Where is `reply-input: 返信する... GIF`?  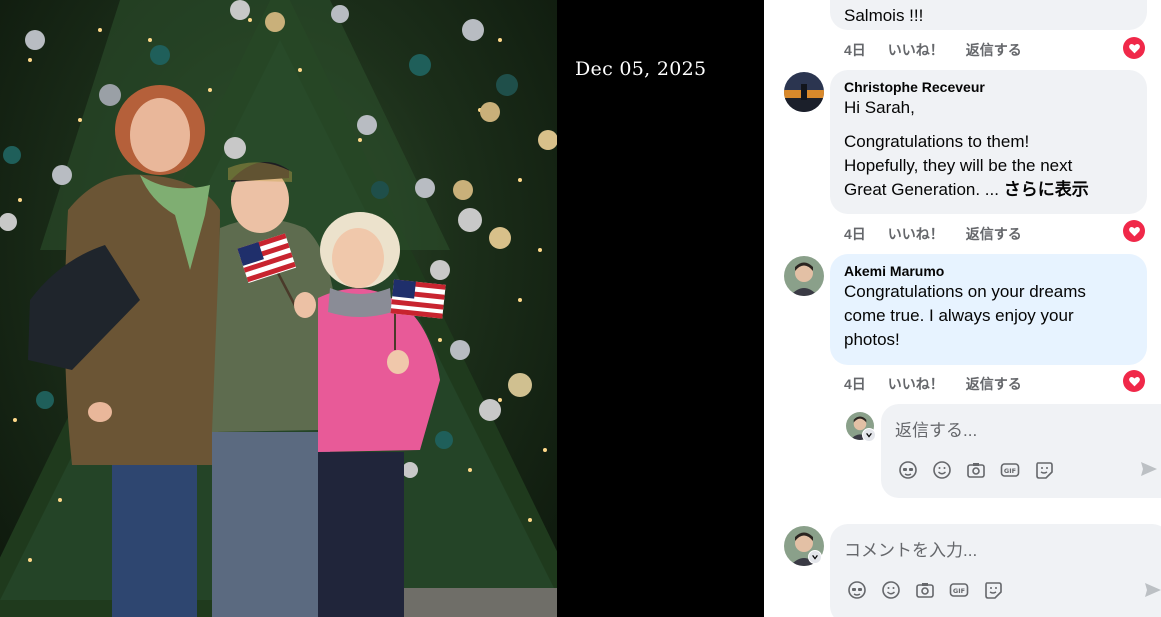 reply-input: 返信する... GIF is located at coordinates (1021, 451).